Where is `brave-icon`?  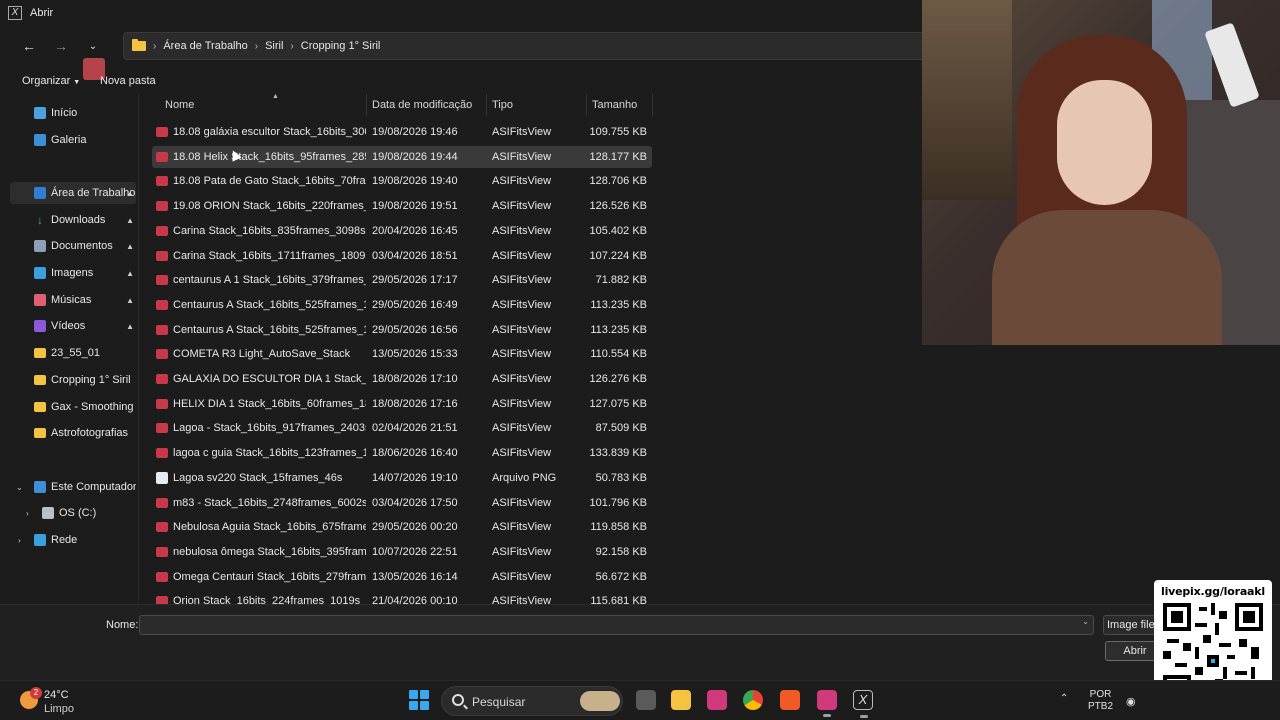
brave-icon is located at coordinates (790, 700).